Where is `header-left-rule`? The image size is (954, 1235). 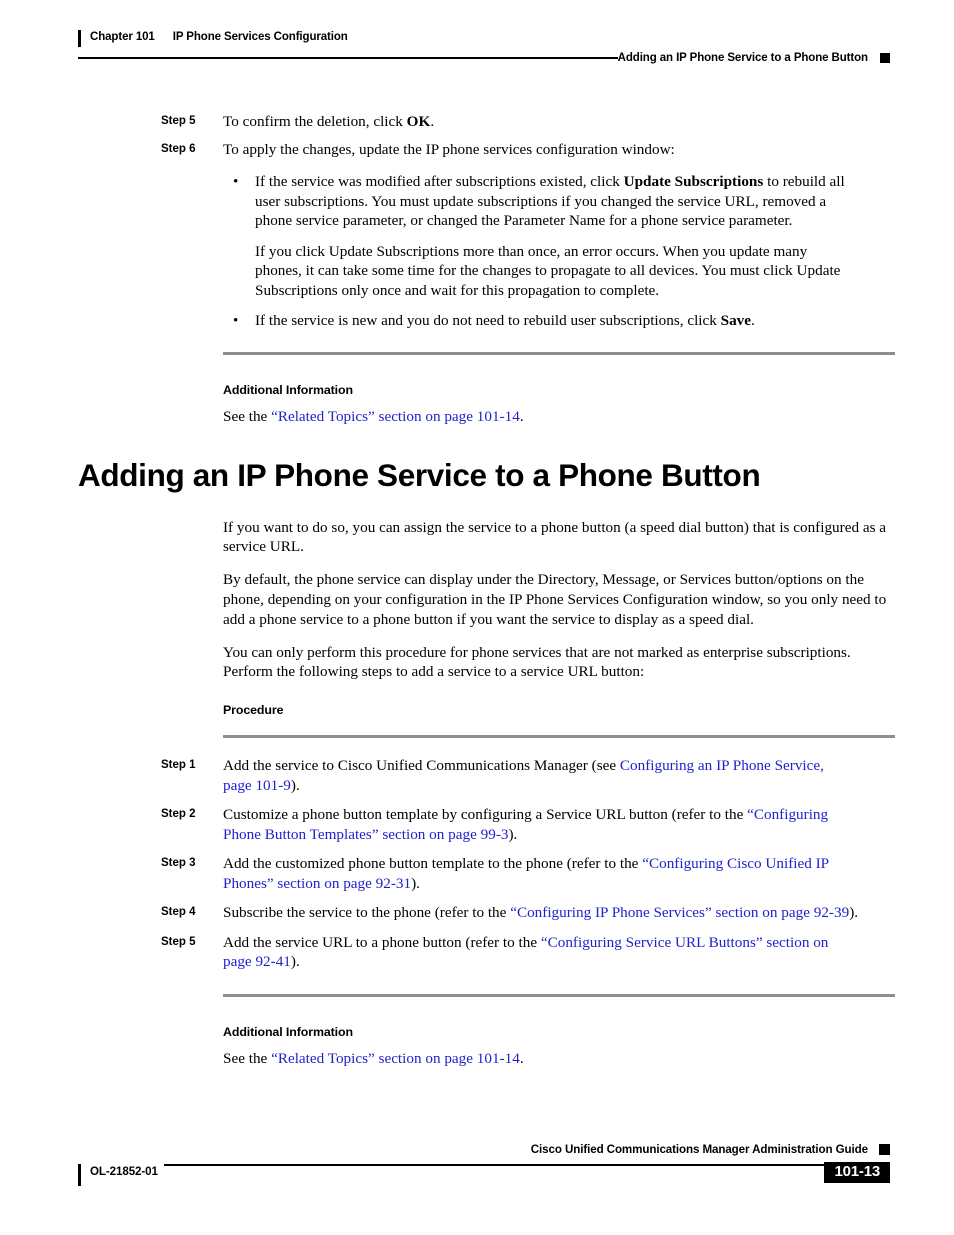 header-left-rule is located at coordinates (79, 38).